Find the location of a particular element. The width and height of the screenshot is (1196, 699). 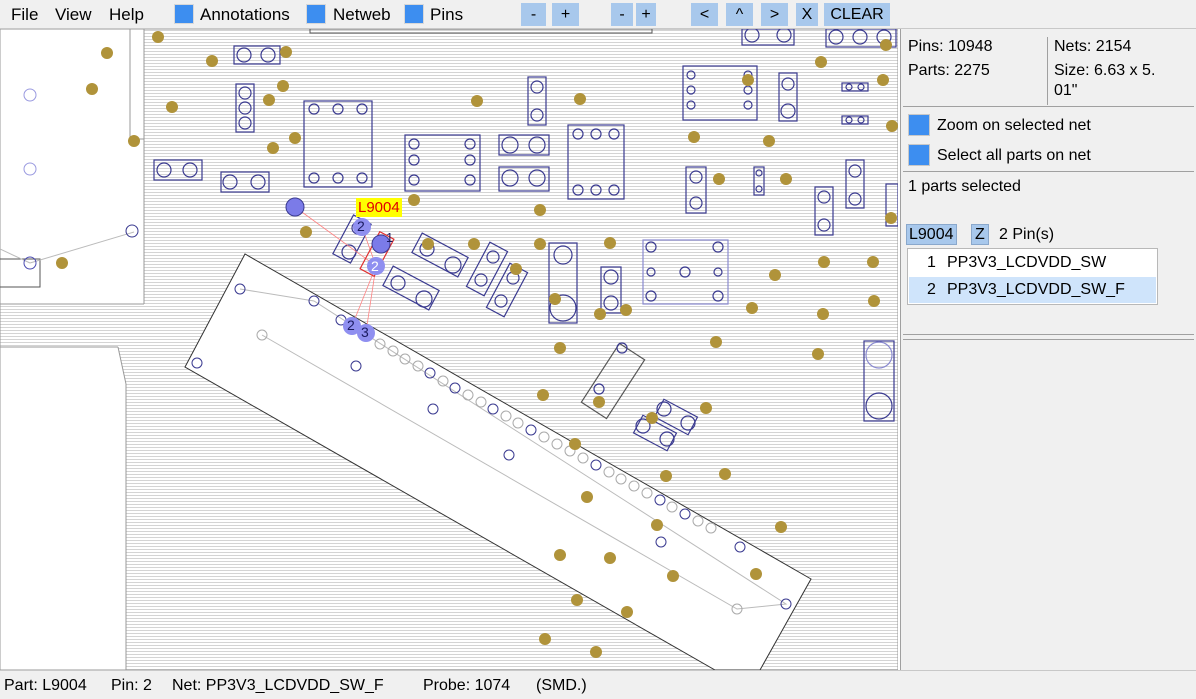

zoom-in-button: + is located at coordinates (565, 14).